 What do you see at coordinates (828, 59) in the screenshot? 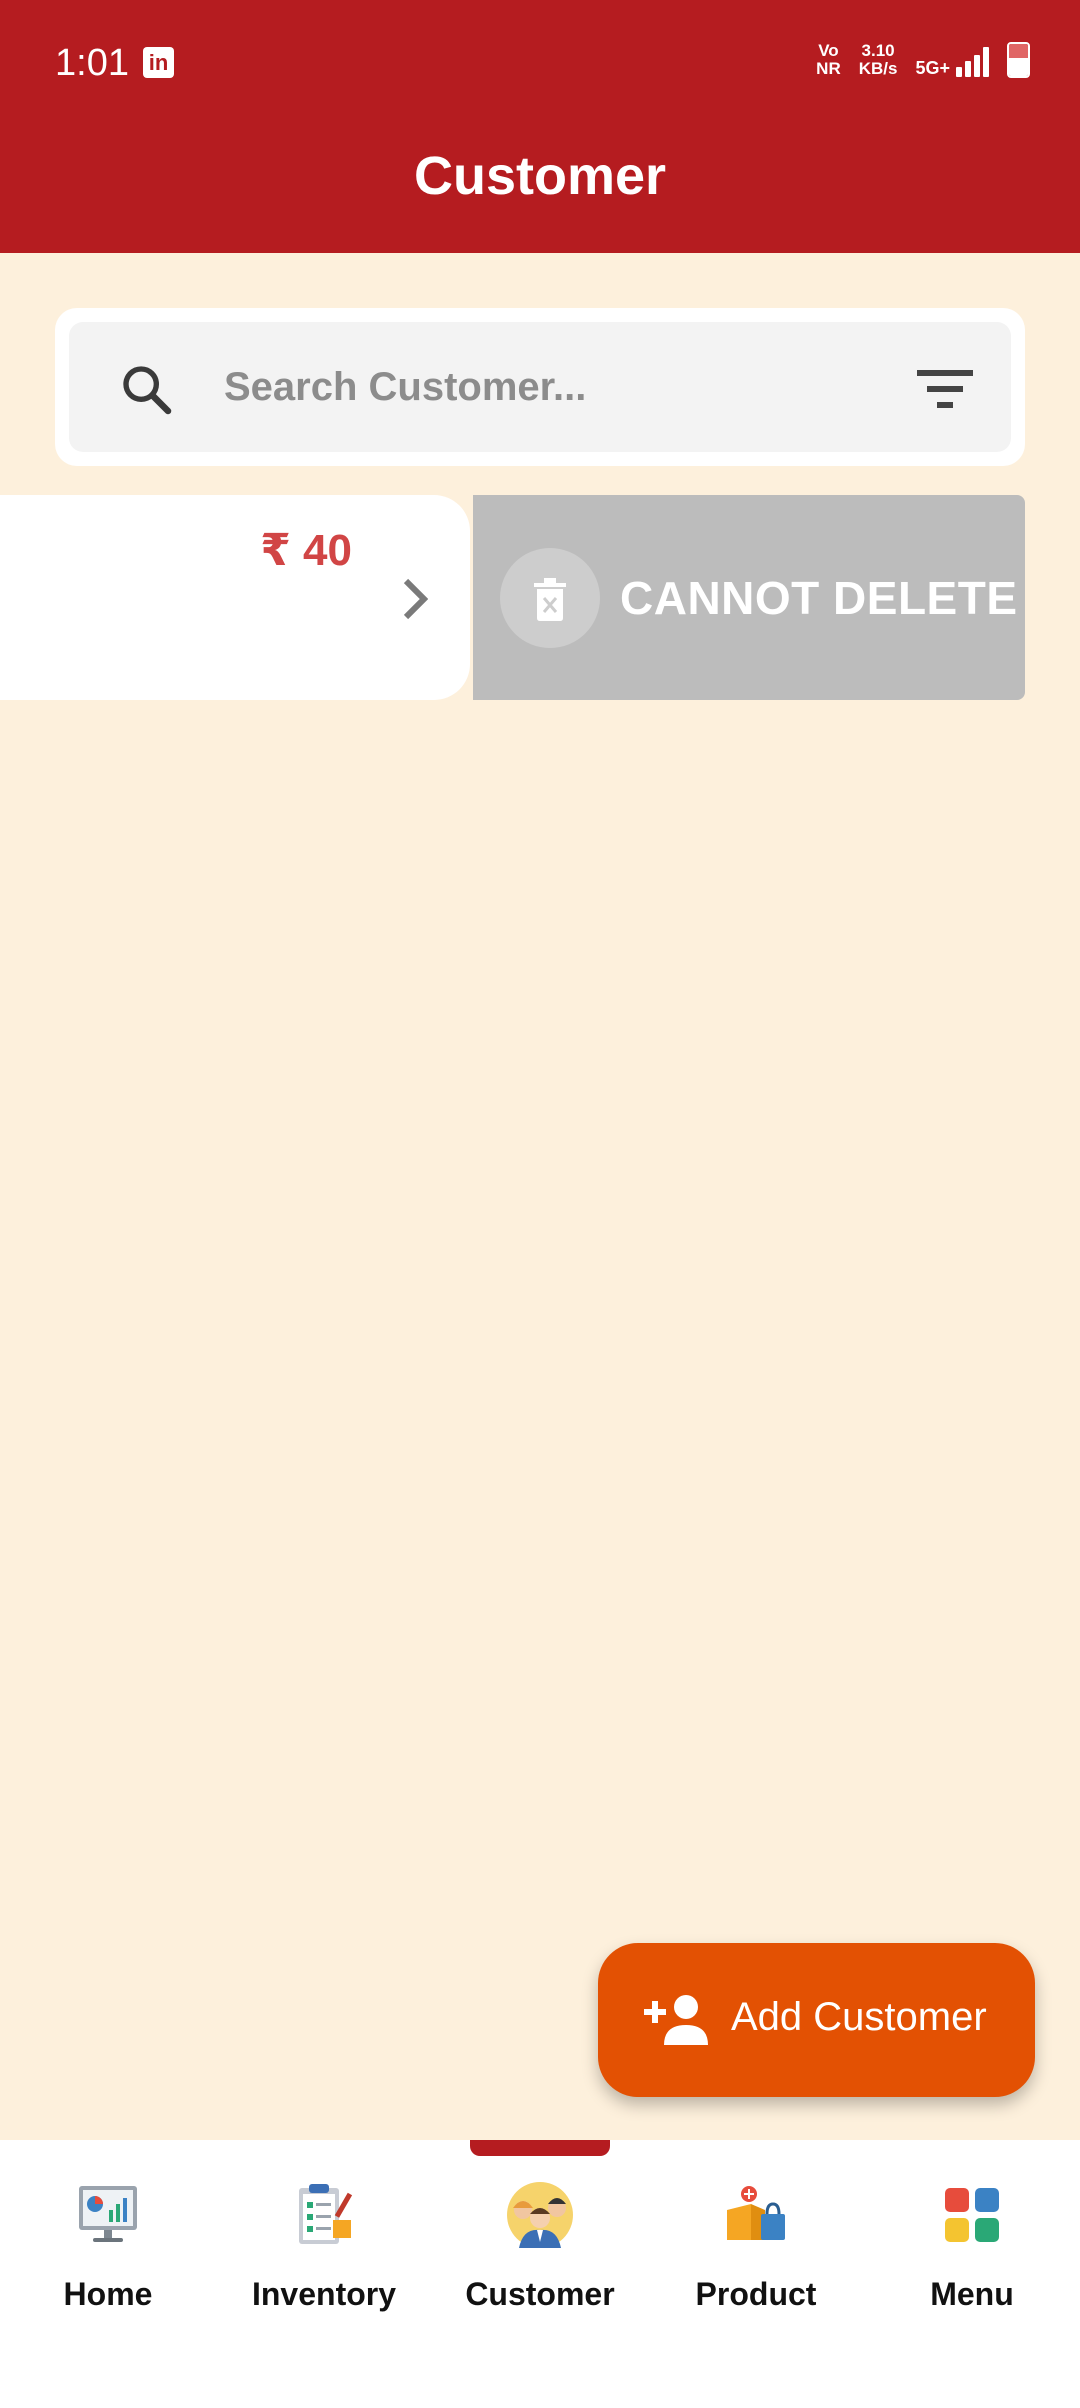
I see `volte-indicator: Vo NR` at bounding box center [828, 59].